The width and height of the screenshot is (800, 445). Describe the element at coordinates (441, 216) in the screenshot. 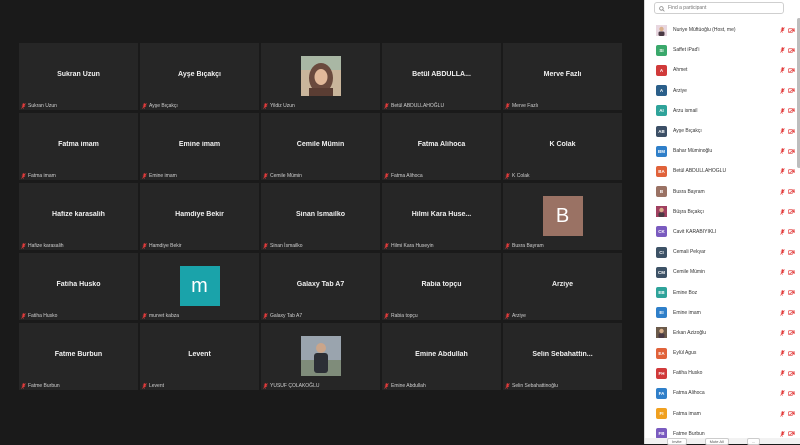

I see `video-tile: Hilmi Kara Huse... Hilmi Kara Huseyin` at that location.